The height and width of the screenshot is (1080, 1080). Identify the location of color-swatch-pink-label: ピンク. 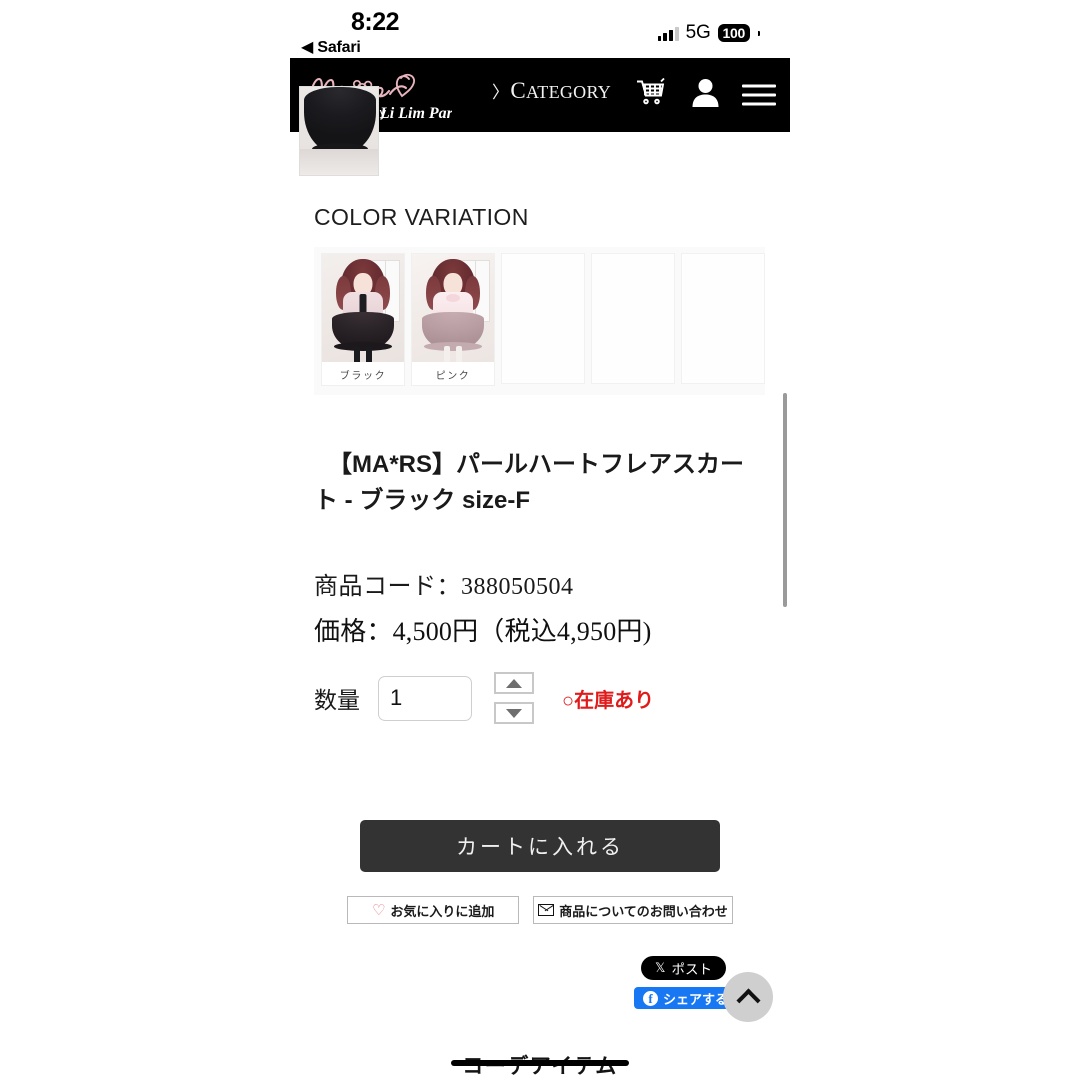
(453, 376).